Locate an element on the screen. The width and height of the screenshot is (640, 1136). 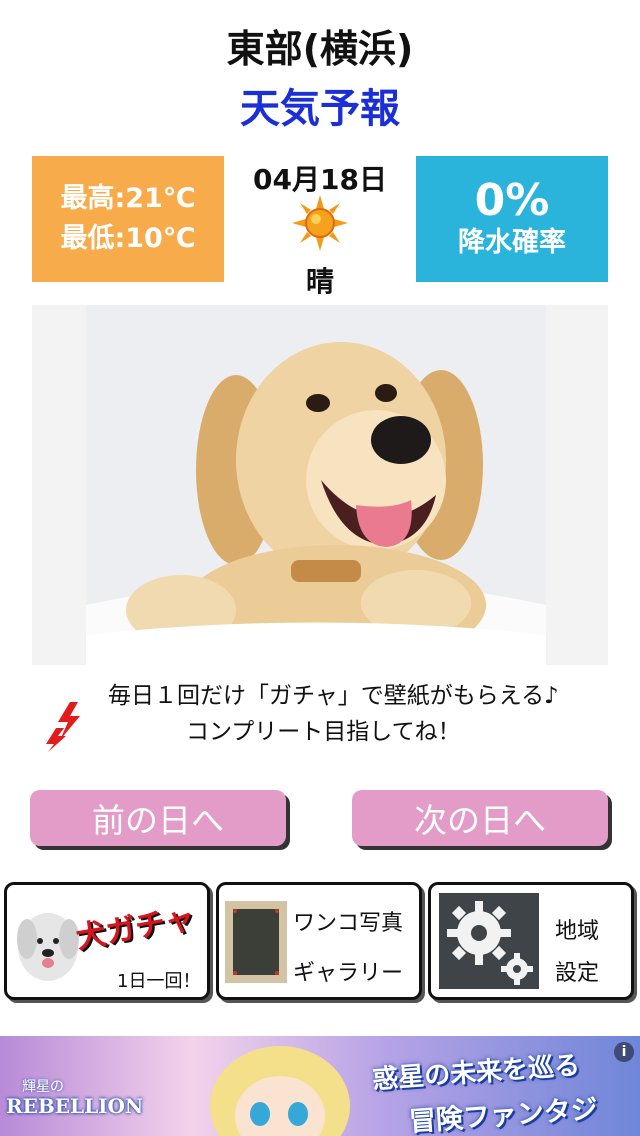
anime-character-art is located at coordinates (280, 1091).